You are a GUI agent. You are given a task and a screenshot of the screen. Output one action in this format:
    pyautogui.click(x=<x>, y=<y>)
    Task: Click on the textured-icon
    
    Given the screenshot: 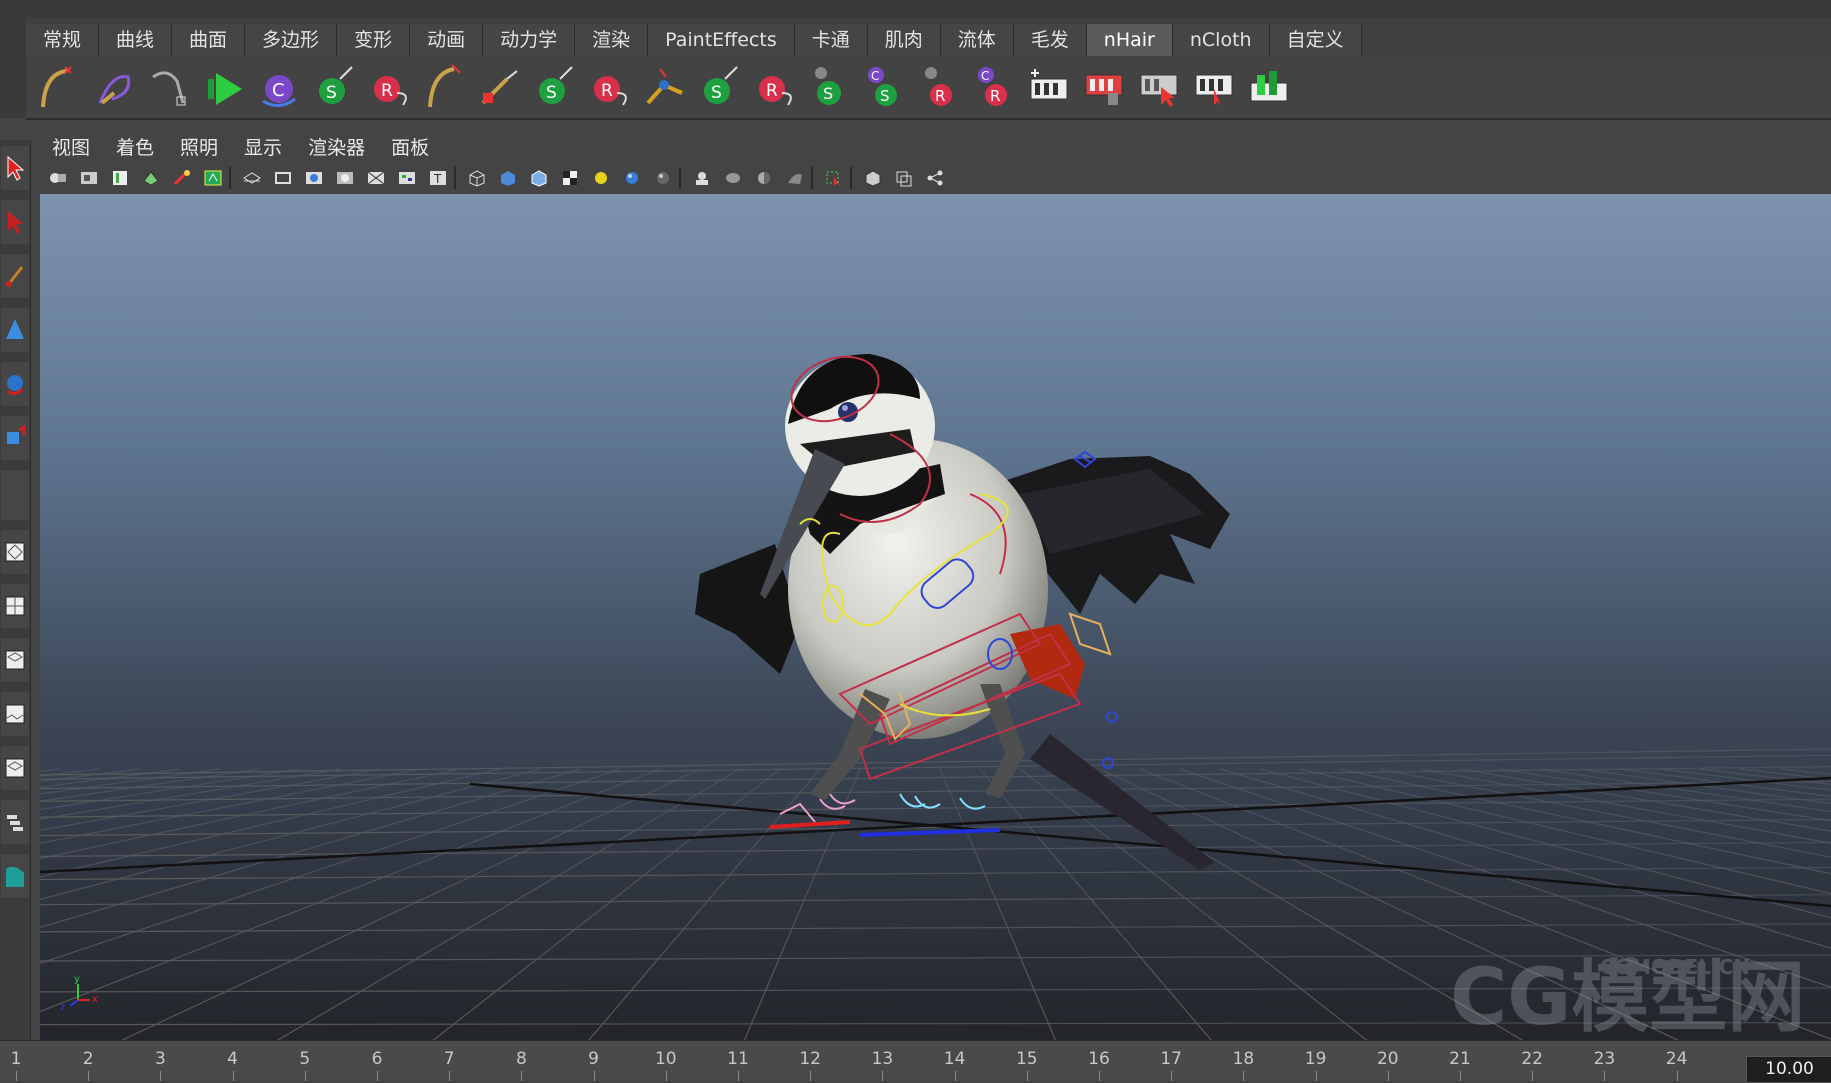 What is the action you would take?
    pyautogui.click(x=570, y=178)
    